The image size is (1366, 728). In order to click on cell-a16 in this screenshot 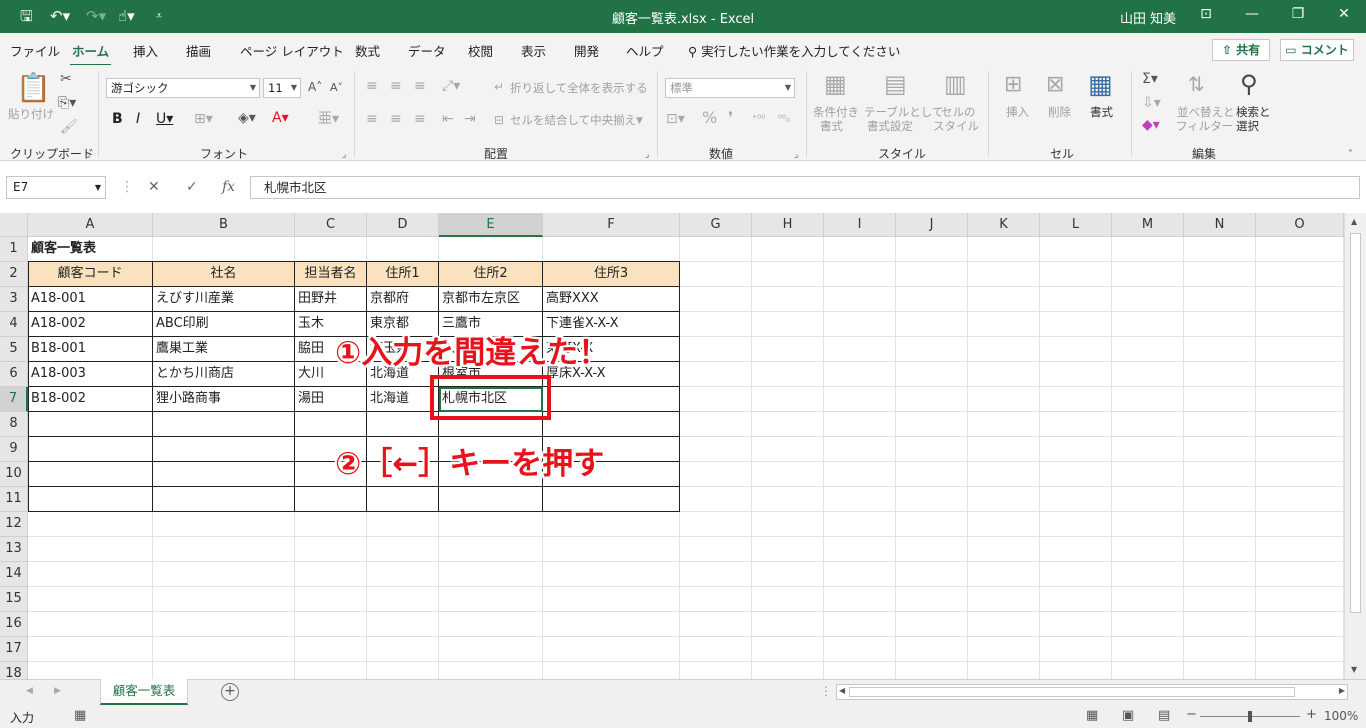, I will do `click(90, 624)`.